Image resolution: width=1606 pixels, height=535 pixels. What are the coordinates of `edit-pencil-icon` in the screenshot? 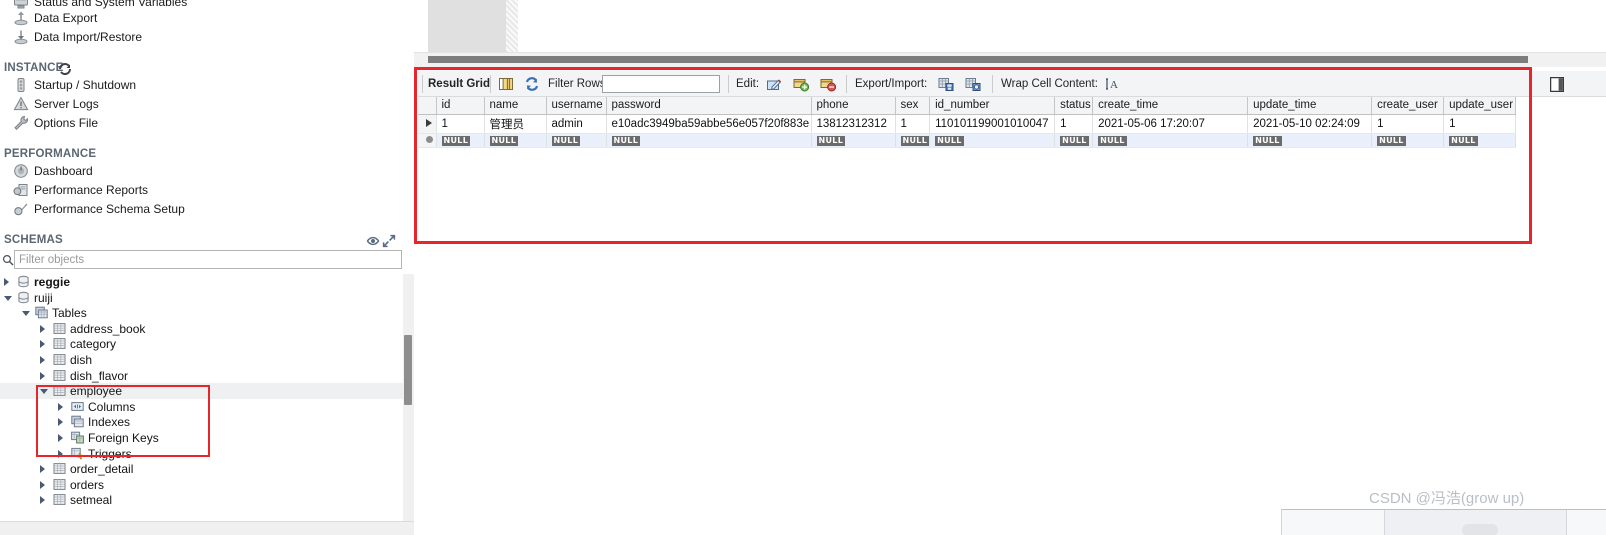 It's located at (774, 84).